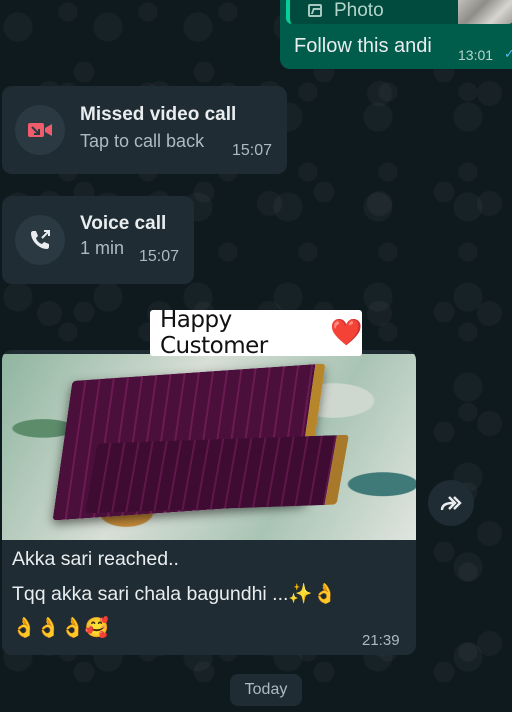 This screenshot has width=512, height=712. What do you see at coordinates (508, 53) in the screenshot?
I see `read-ticks-icon: ✓✓` at bounding box center [508, 53].